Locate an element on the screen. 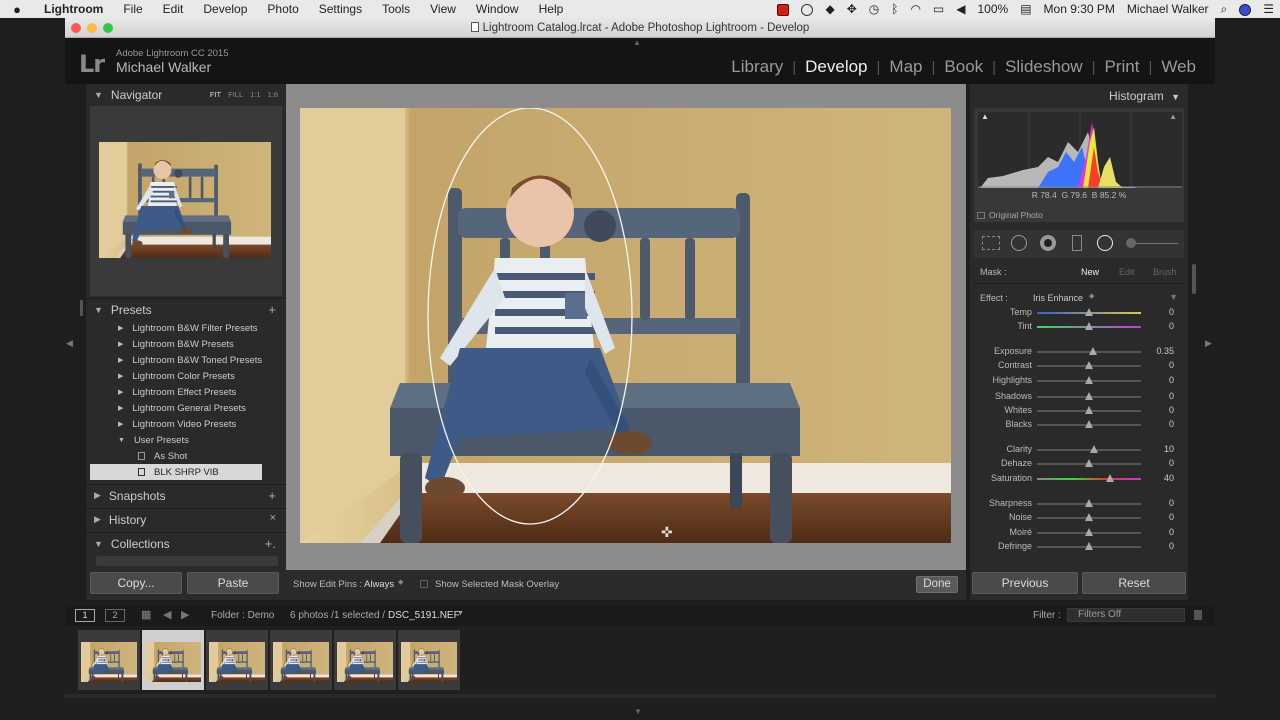 The height and width of the screenshot is (720, 1280). filter-lock-icon is located at coordinates (1198, 615).